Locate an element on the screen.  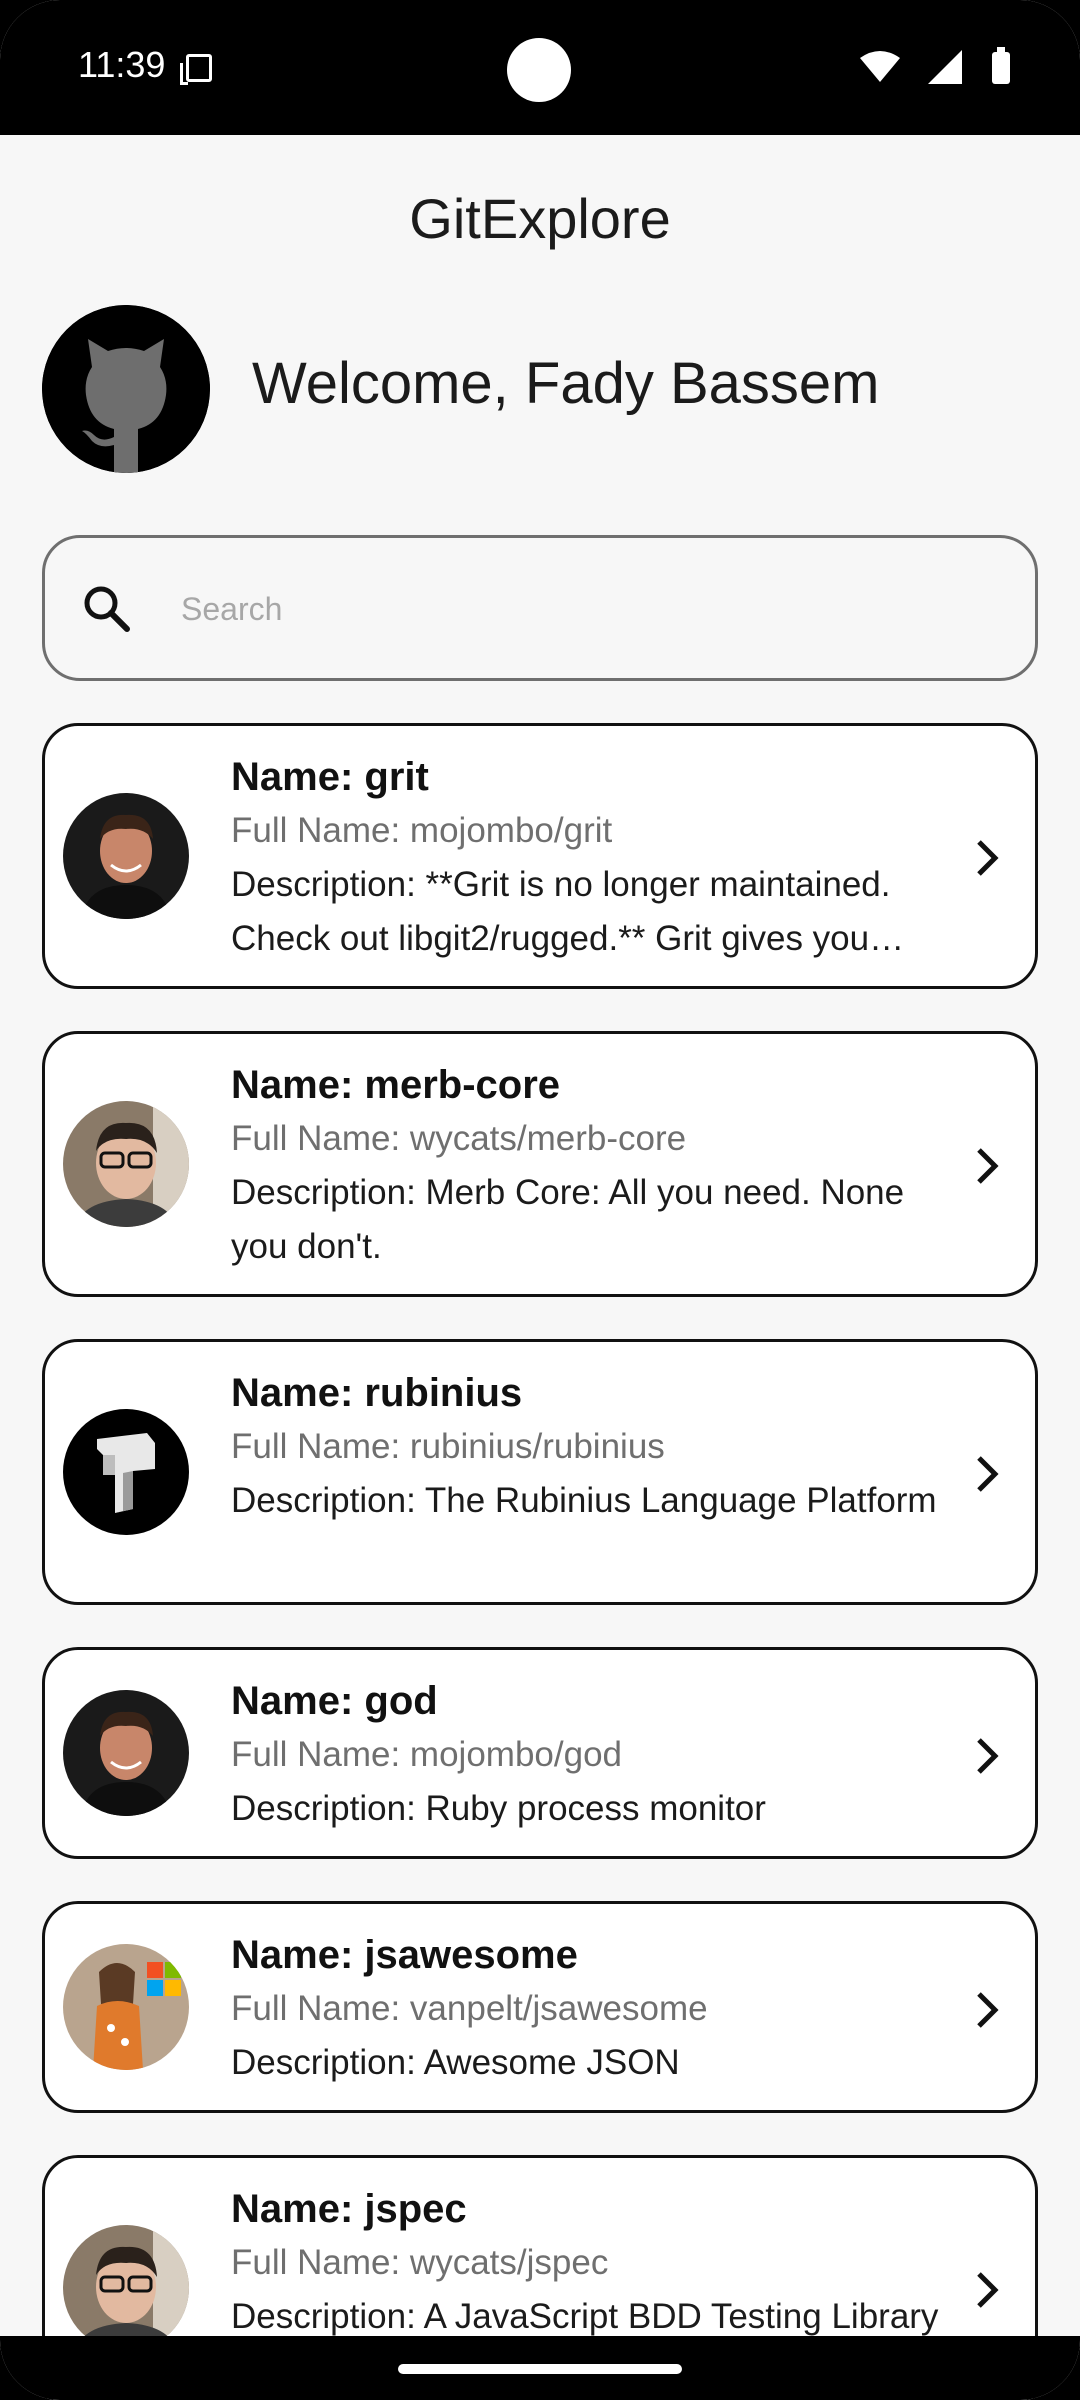
search-icon is located at coordinates (107, 609).